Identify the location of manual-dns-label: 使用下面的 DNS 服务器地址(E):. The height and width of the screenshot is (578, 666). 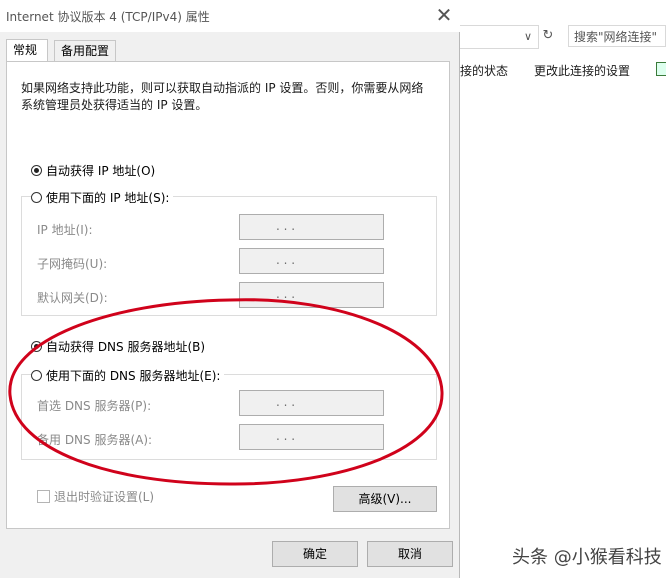
(133, 376).